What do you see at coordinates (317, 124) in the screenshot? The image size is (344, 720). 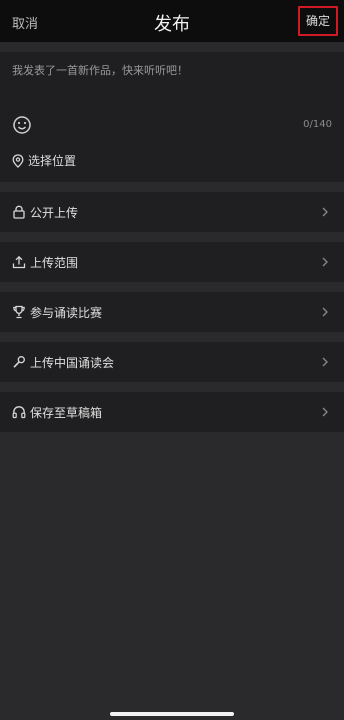 I see `character-counter: 0/140` at bounding box center [317, 124].